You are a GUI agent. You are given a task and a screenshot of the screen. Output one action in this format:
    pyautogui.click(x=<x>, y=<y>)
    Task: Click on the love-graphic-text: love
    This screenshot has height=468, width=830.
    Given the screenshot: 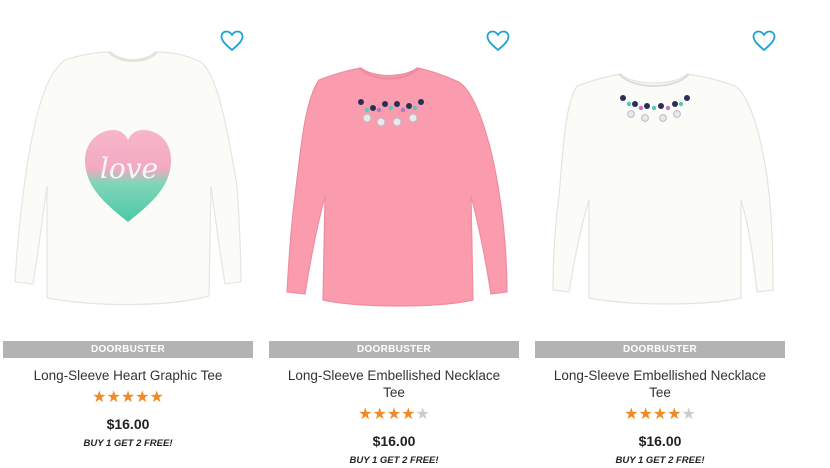 What is the action you would take?
    pyautogui.click(x=129, y=168)
    